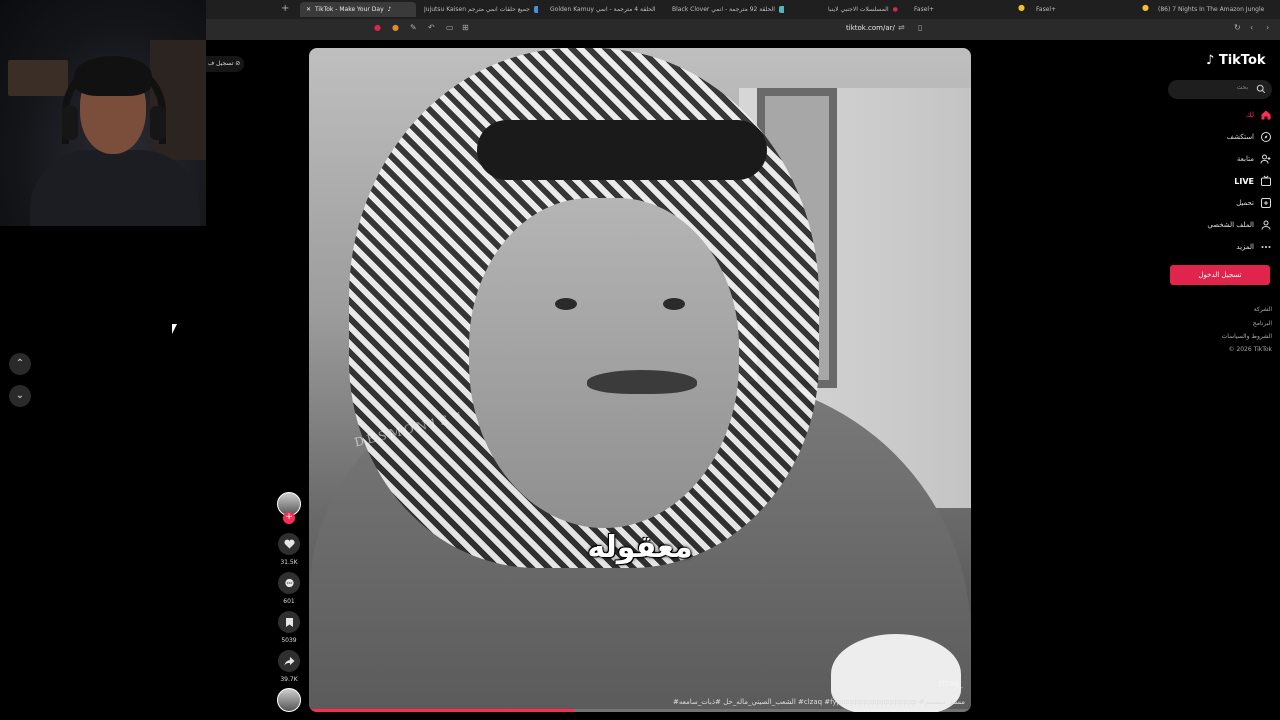 The width and height of the screenshot is (1280, 720). I want to click on footer-link-company: الشركة, so click(1263, 309).